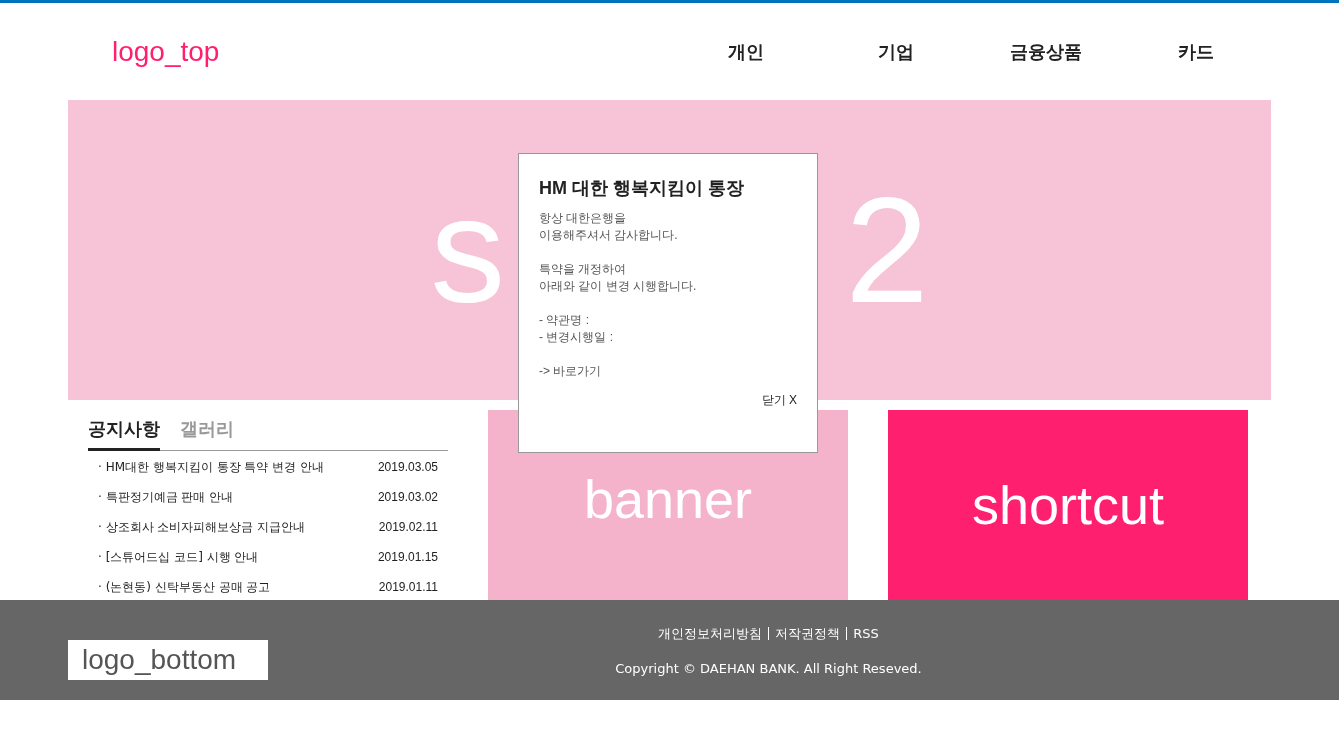  I want to click on popup-text: 특약을 개정하여 아래와 같이 변경 시행합니다., so click(618, 278).